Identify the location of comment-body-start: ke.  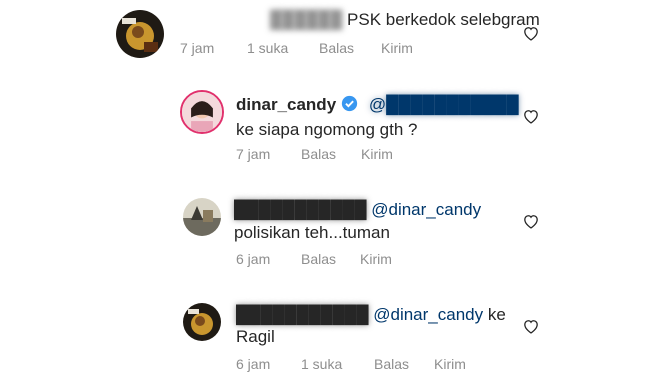
(496, 314).